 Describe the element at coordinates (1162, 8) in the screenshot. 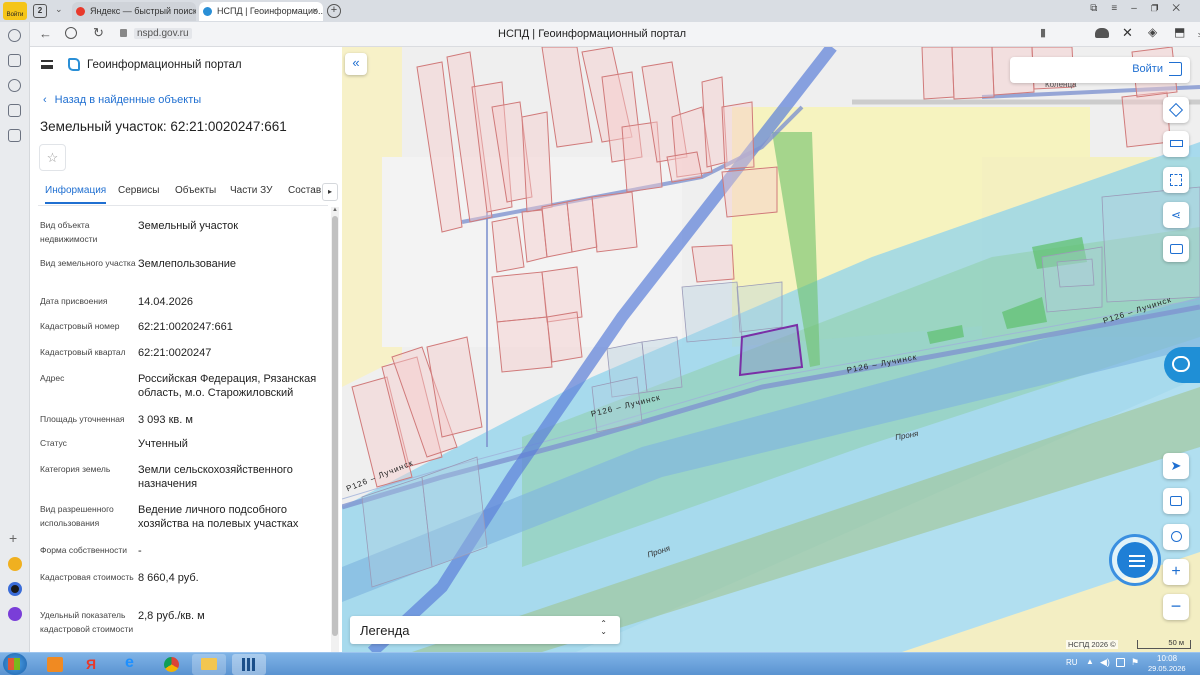

I see `restore-icon: ❐` at that location.